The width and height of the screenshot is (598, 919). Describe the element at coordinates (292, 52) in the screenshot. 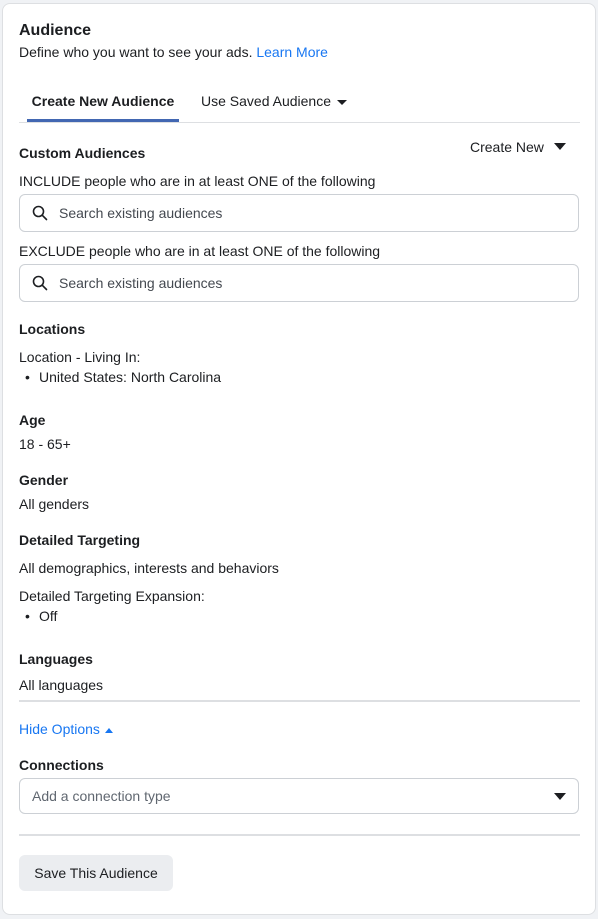

I see `learn-more-link: Learn More` at that location.